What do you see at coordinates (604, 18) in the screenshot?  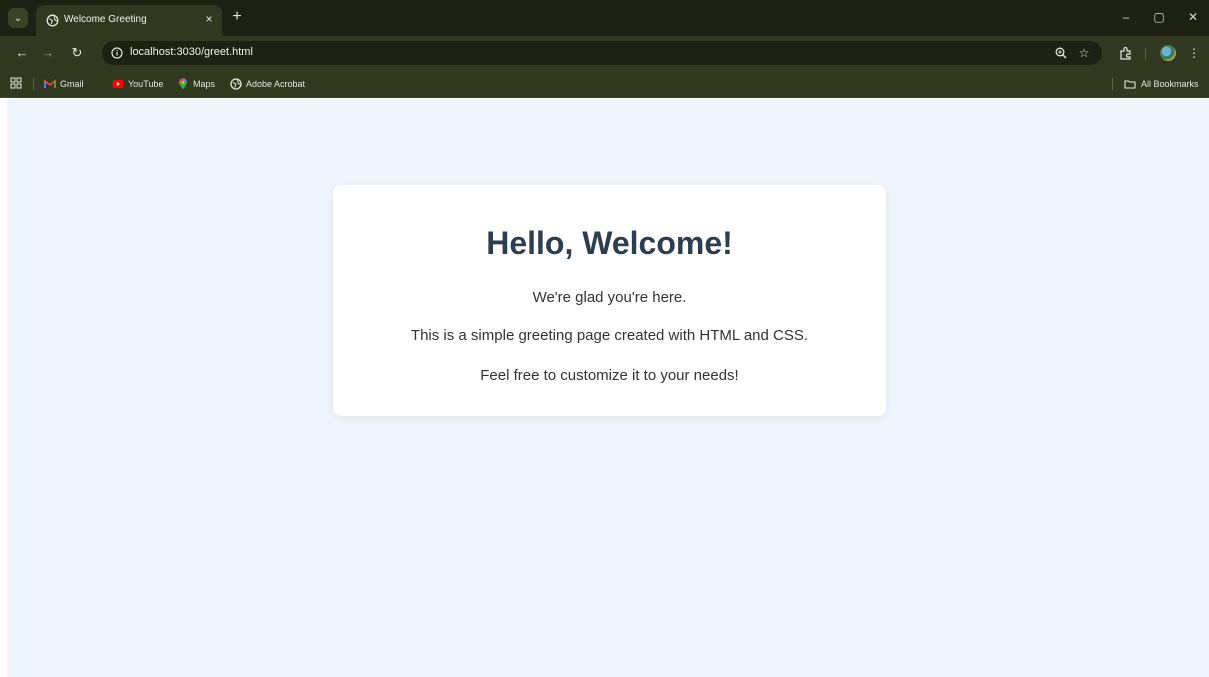 I see `tab-strip: ⌄ Welcome Greeting × + – ▢ ✕` at bounding box center [604, 18].